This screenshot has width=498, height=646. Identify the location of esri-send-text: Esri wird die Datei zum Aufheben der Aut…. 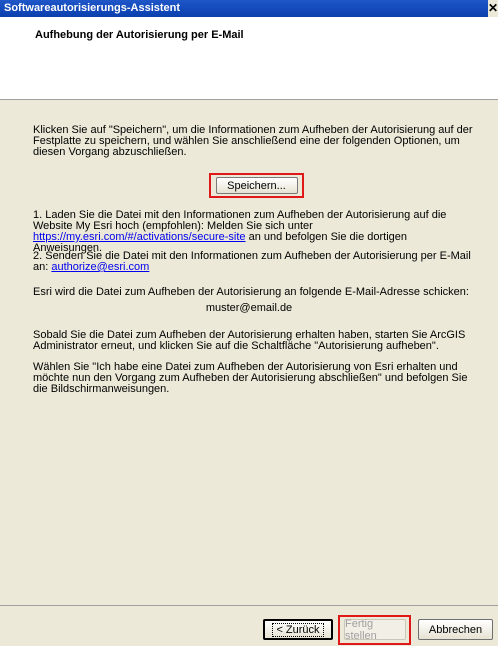
(251, 292).